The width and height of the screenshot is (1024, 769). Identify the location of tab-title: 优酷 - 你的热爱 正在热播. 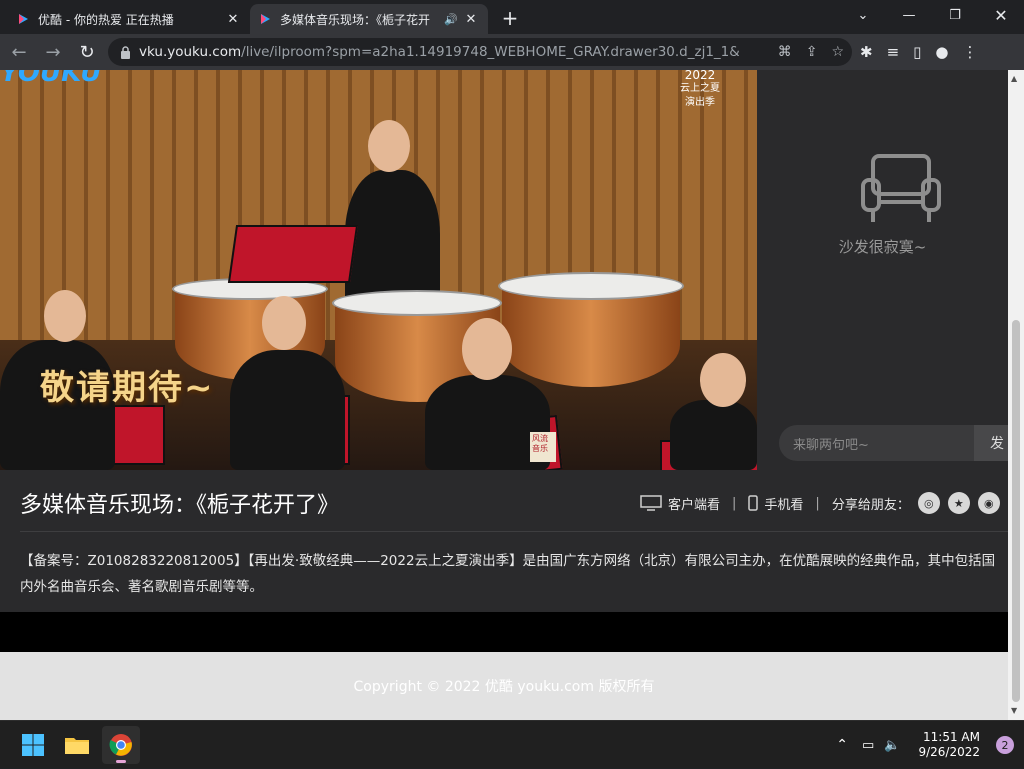
(106, 19).